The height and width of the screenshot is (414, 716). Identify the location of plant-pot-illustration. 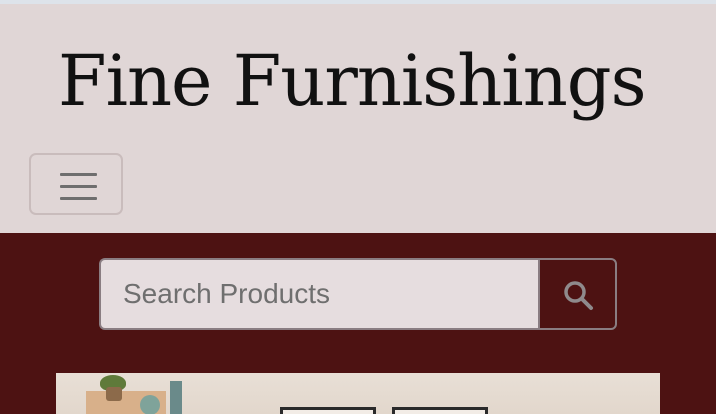
(114, 394).